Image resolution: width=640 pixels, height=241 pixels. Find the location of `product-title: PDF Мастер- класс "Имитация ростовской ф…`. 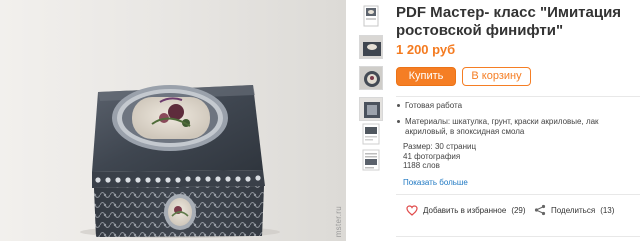

product-title: PDF Мастер- класс "Имитация ростовской ф… is located at coordinates (509, 21).